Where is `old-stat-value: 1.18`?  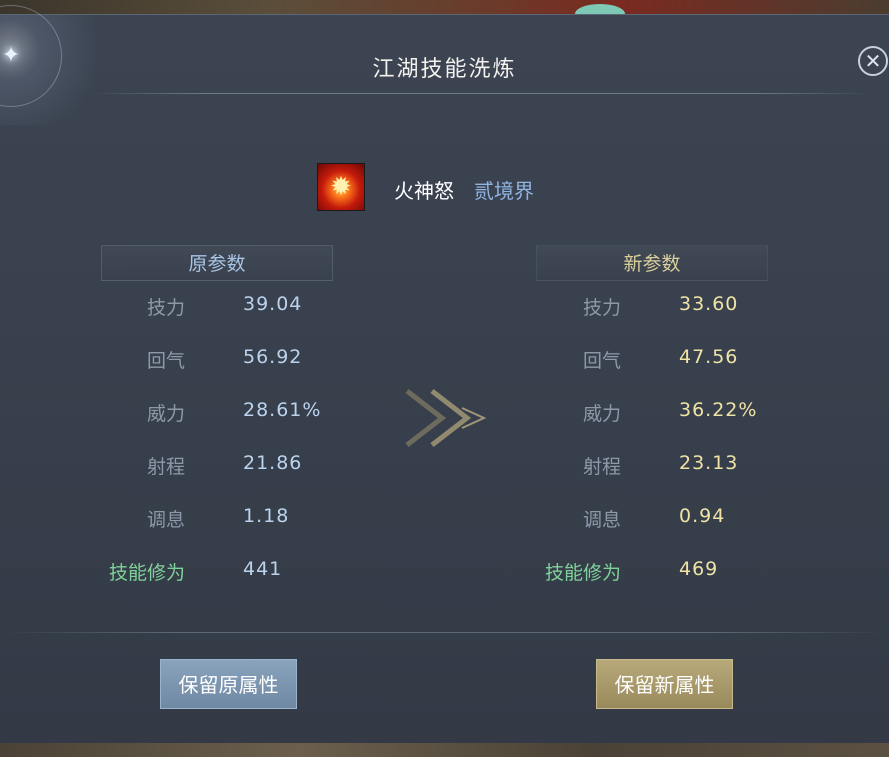 old-stat-value: 1.18 is located at coordinates (266, 516).